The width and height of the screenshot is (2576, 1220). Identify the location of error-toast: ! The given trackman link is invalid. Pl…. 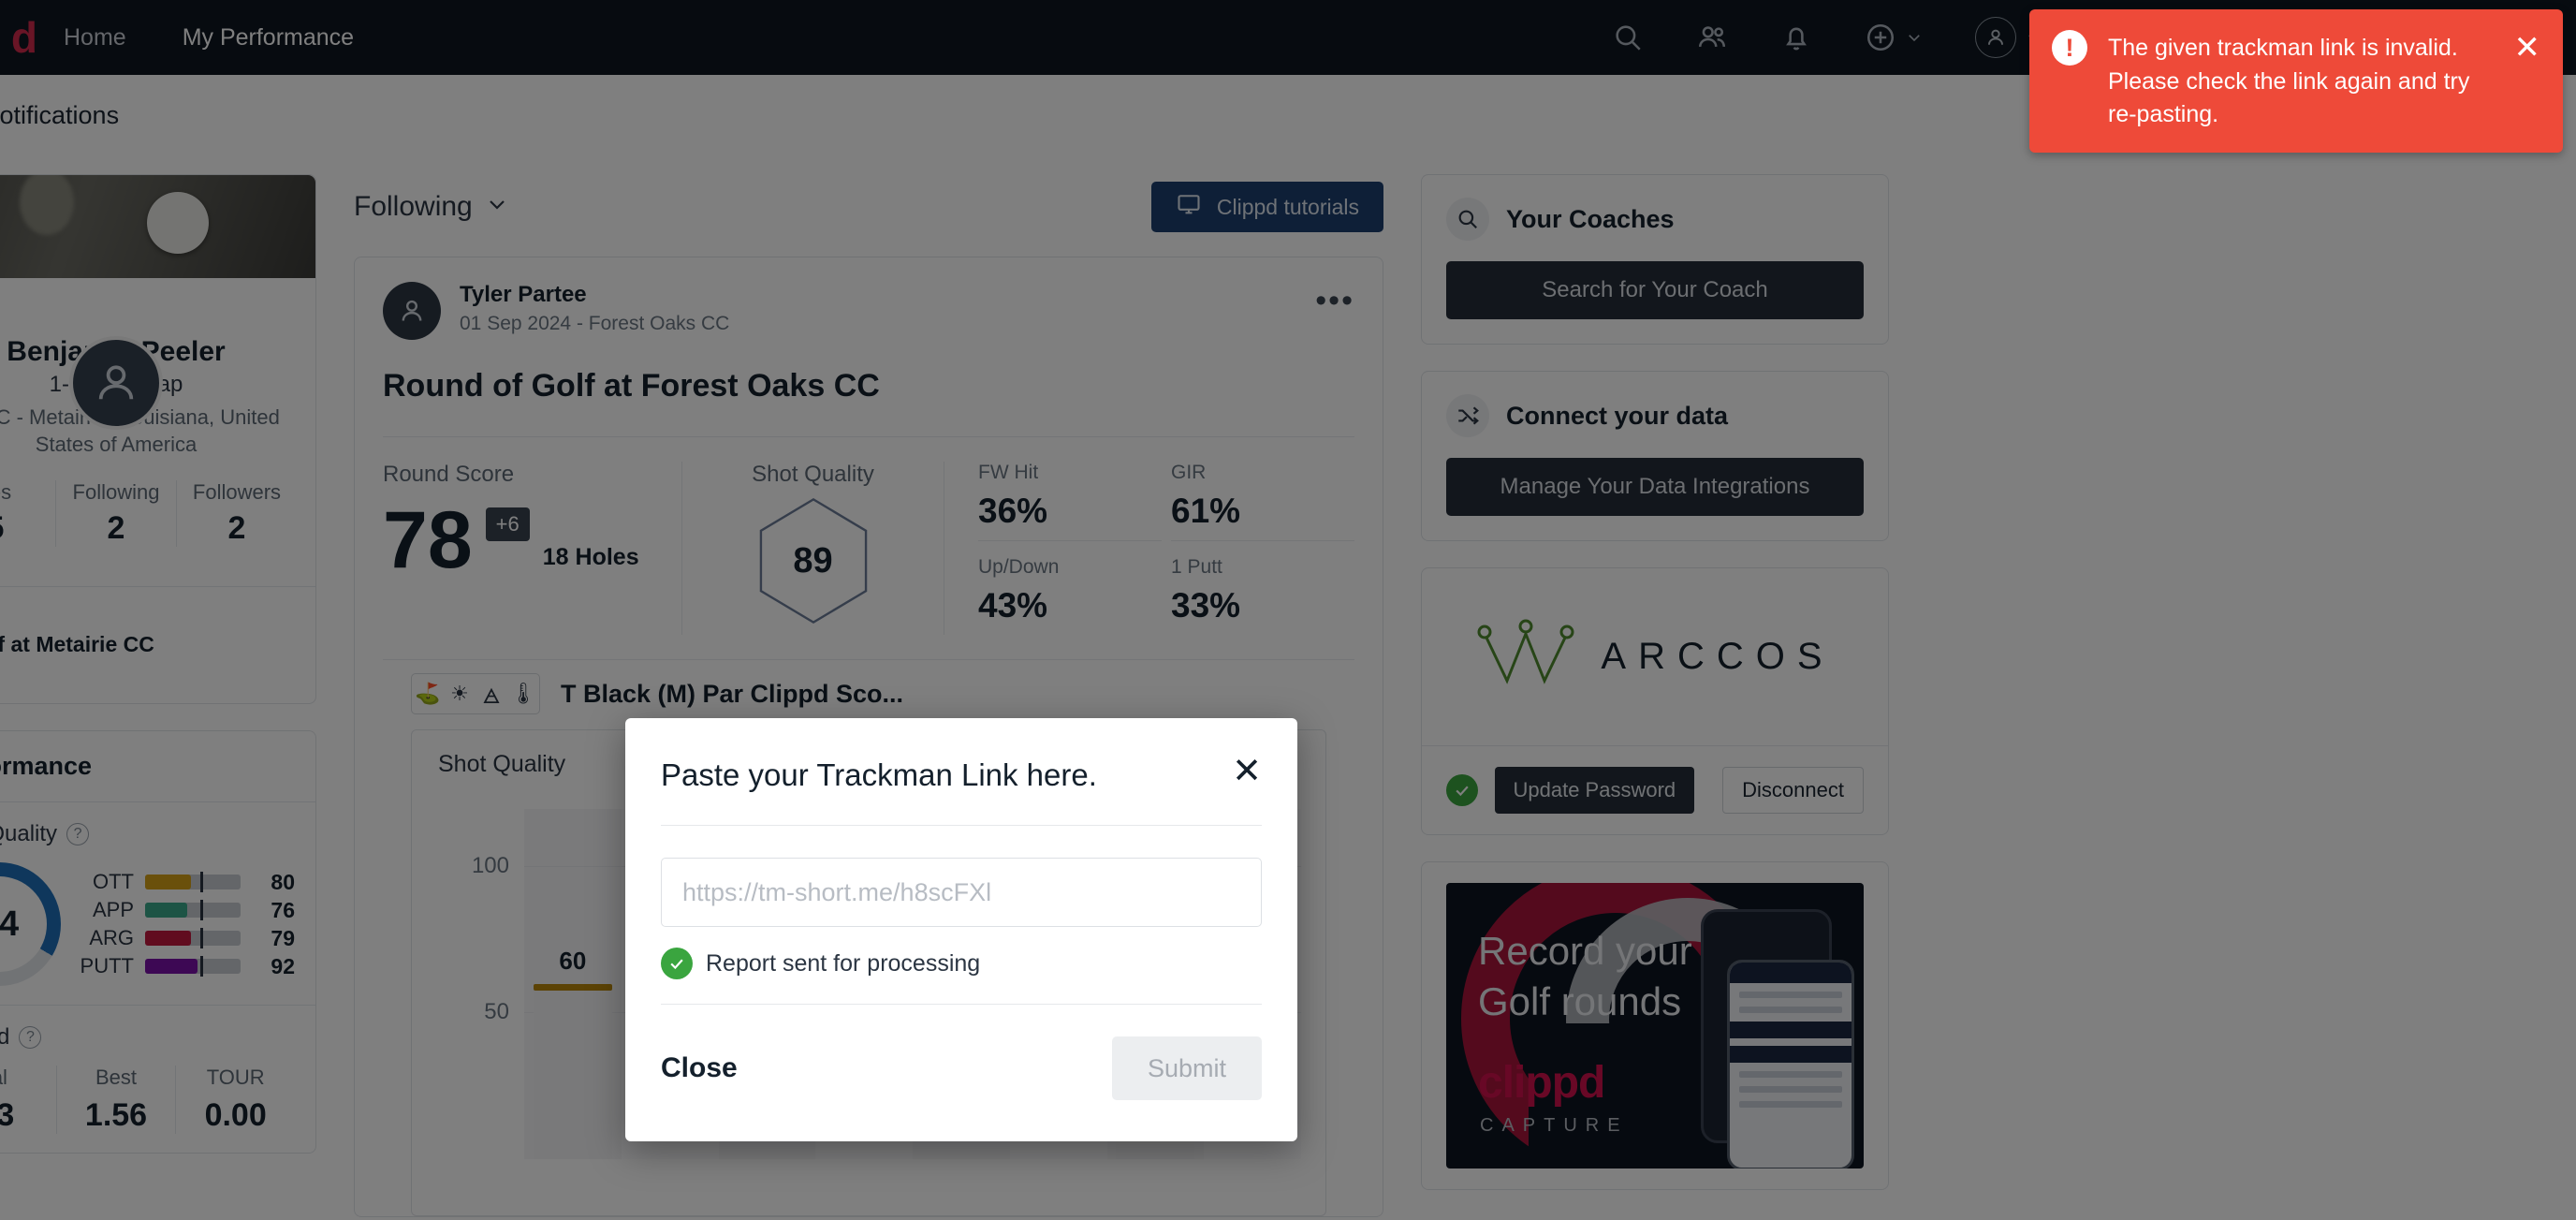
(2296, 81).